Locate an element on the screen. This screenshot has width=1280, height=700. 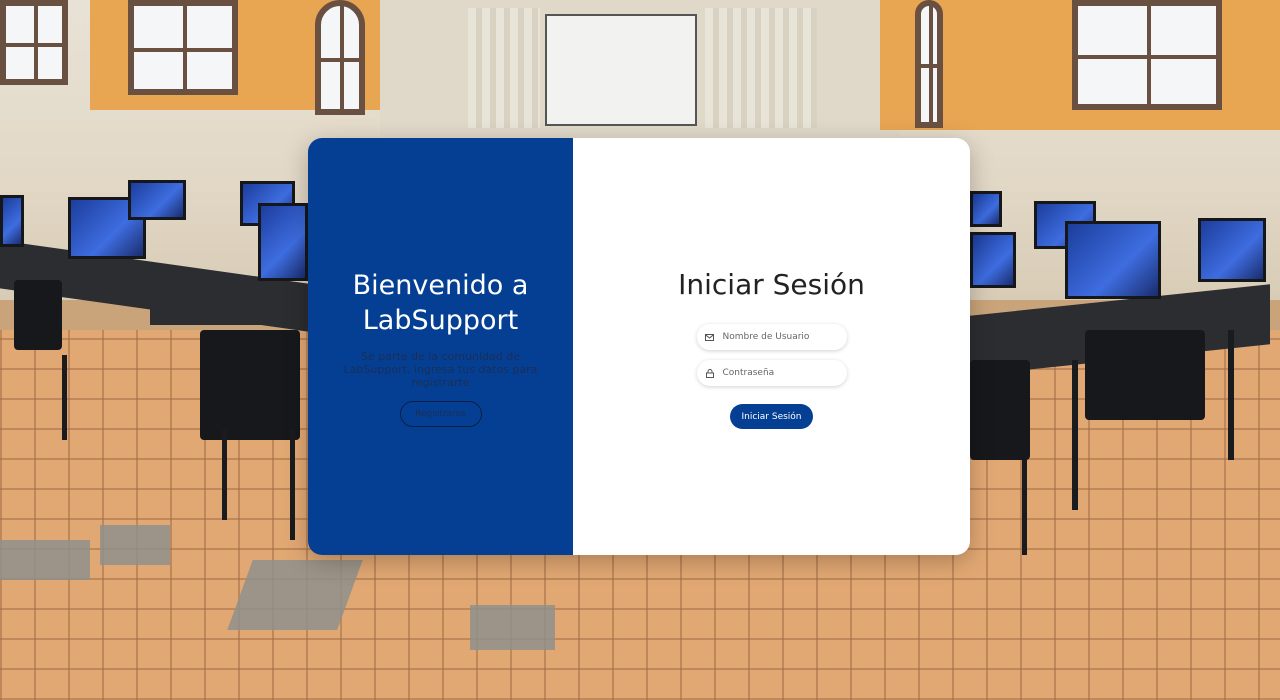
login-title: Iniciar Sesión is located at coordinates (771, 284).